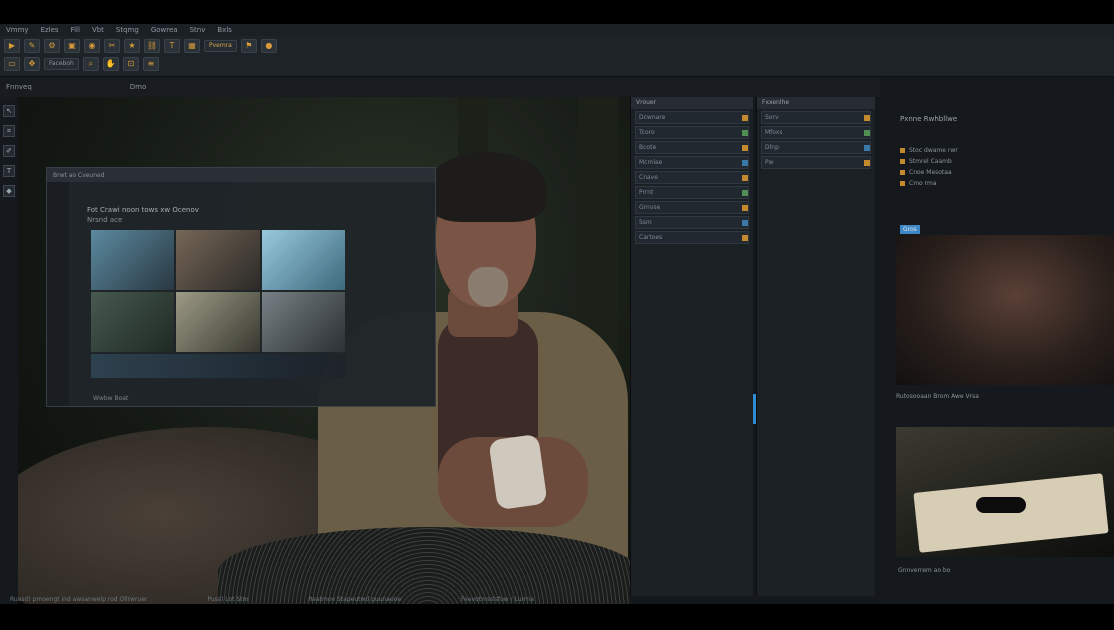 The image size is (1114, 630). What do you see at coordinates (816, 162) in the screenshot?
I see `effect-row: Pw` at bounding box center [816, 162].